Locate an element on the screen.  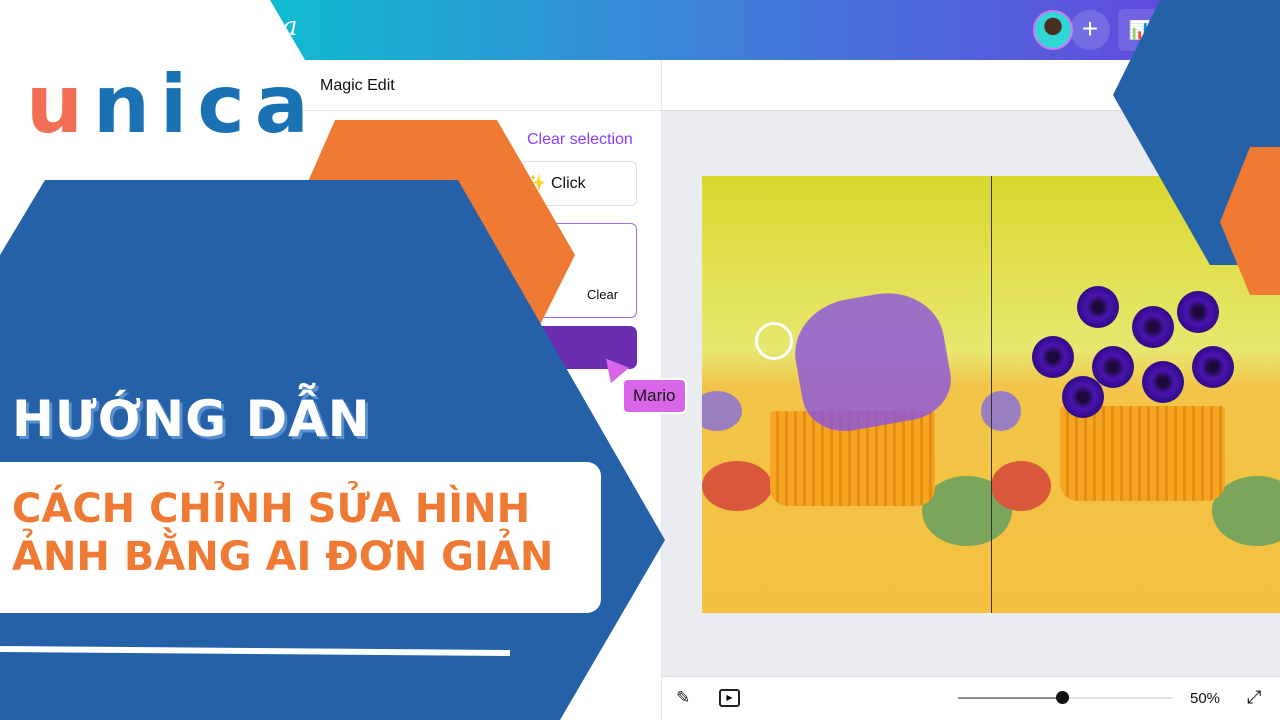
avatar is located at coordinates (1053, 30).